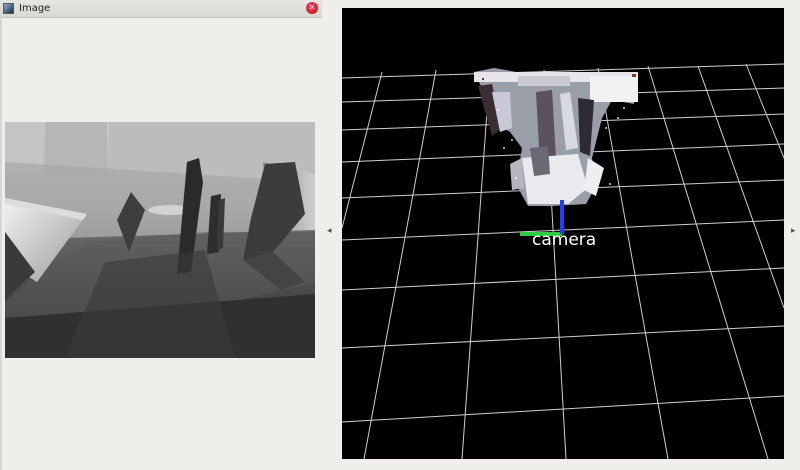 The height and width of the screenshot is (470, 800). I want to click on image-panel-titlebar: Image ✕, so click(161, 9).